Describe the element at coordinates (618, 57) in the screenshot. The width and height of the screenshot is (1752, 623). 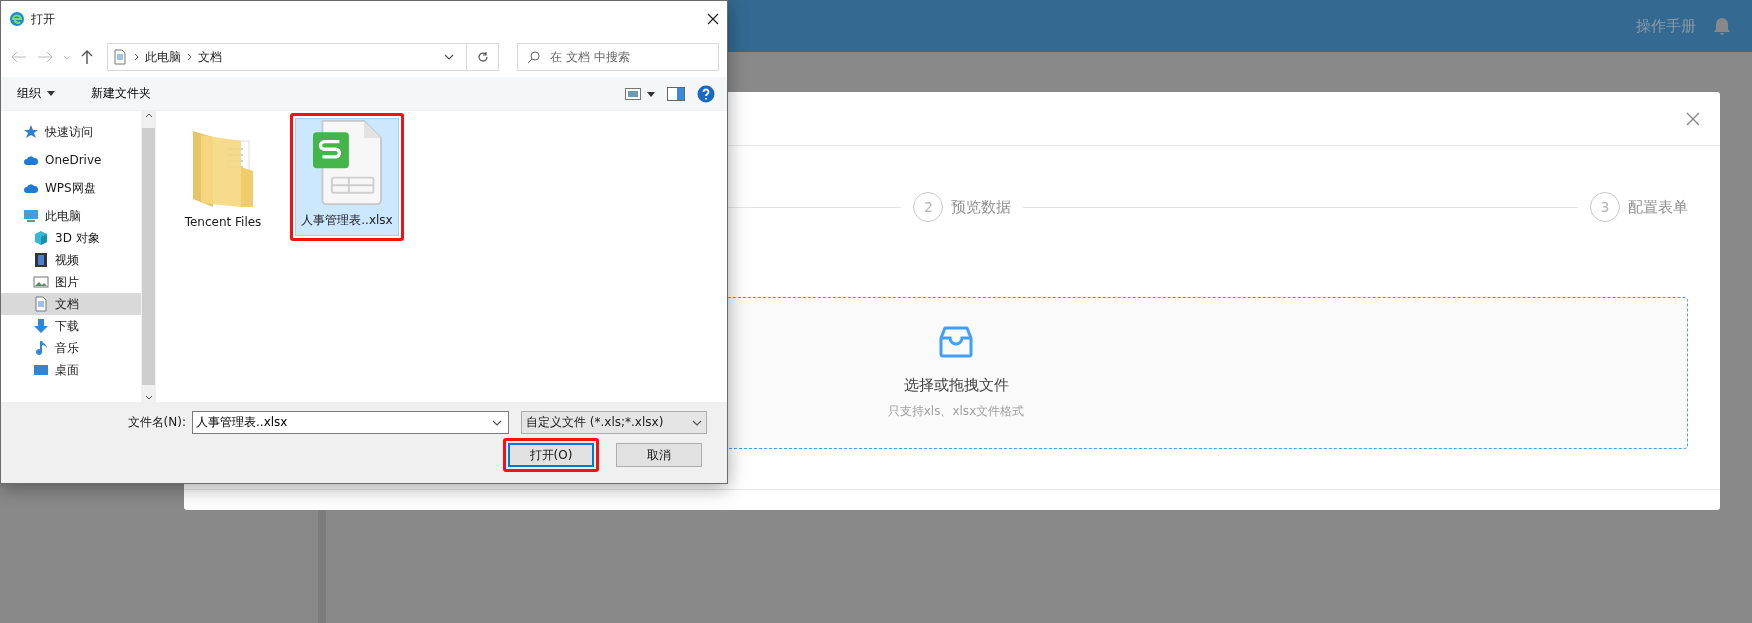
I see `search-field: 在 文档 中搜索` at that location.